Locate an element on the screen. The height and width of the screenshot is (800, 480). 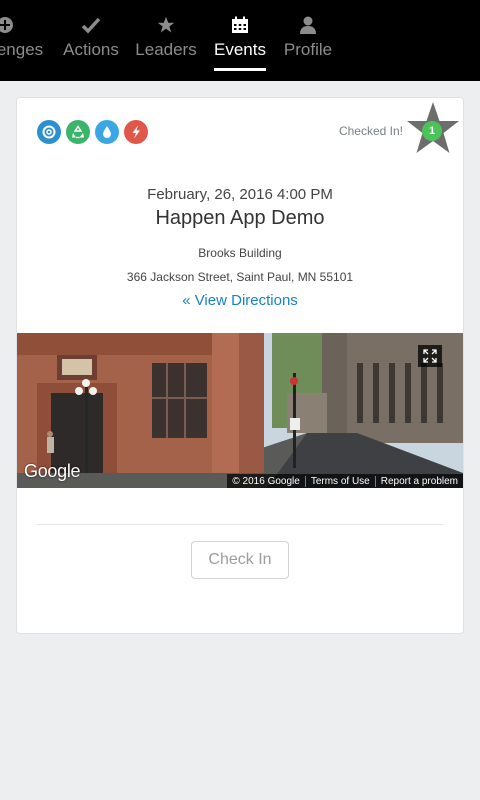
tab-label: Events is located at coordinates (240, 49).